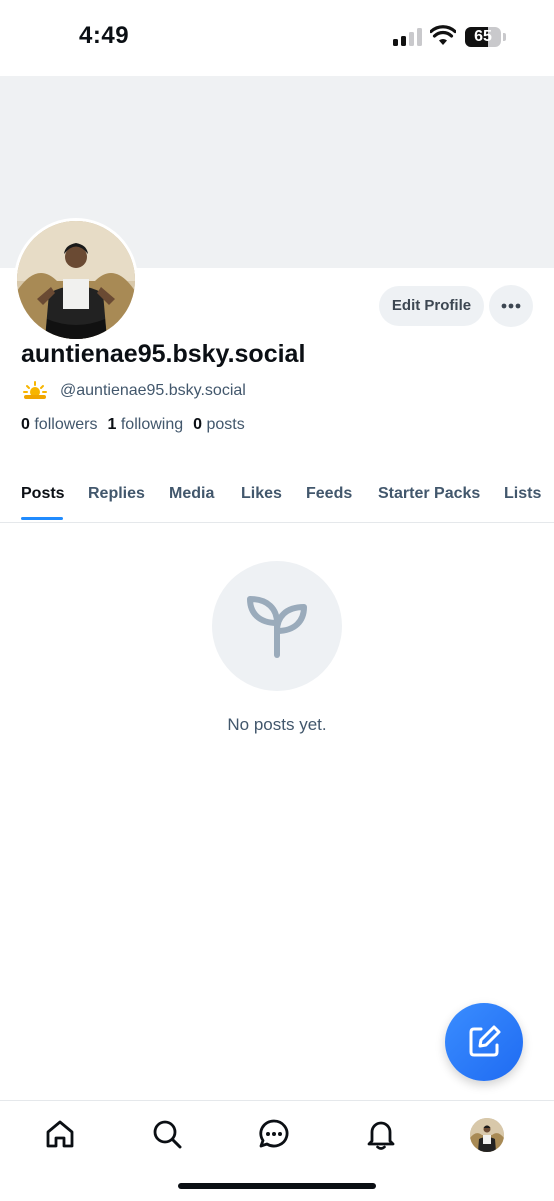 The image size is (554, 1201). What do you see at coordinates (35, 390) in the screenshot?
I see `sun-behind-cloud-emoji` at bounding box center [35, 390].